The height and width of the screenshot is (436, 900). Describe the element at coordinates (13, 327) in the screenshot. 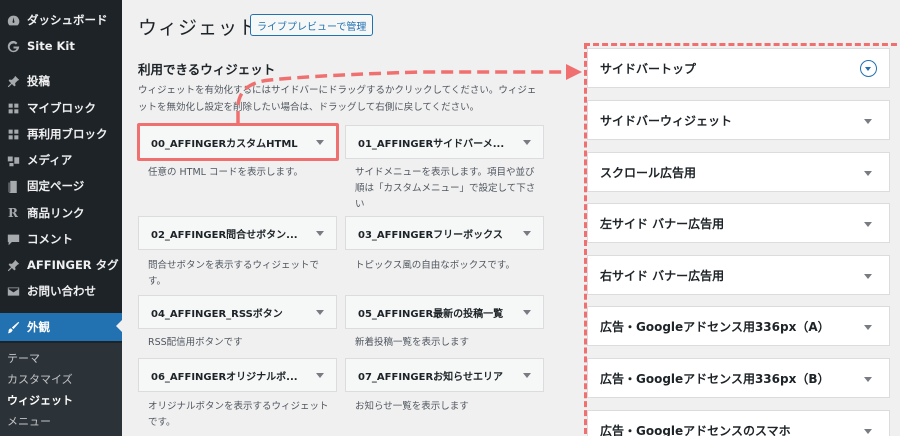

I see `brush-icon` at that location.